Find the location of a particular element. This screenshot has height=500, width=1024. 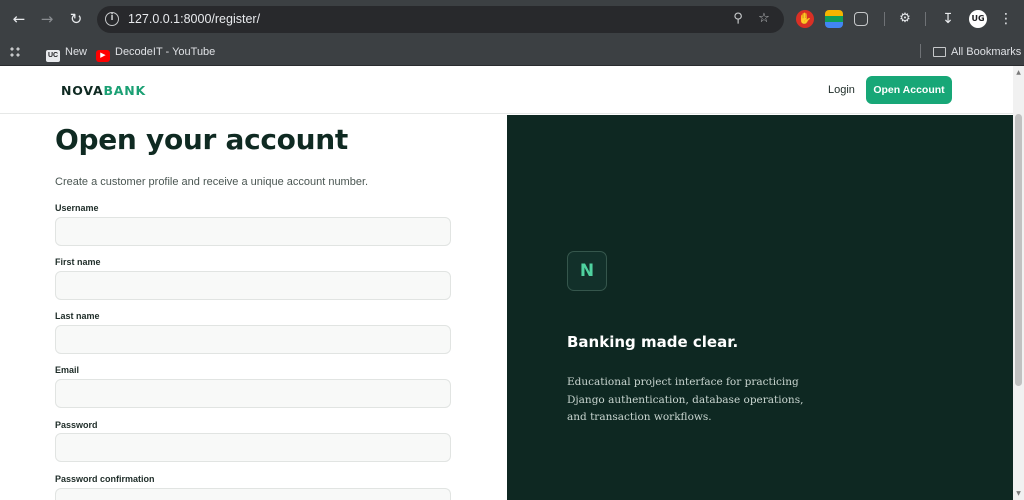

uc-icon: UC is located at coordinates (53, 56).